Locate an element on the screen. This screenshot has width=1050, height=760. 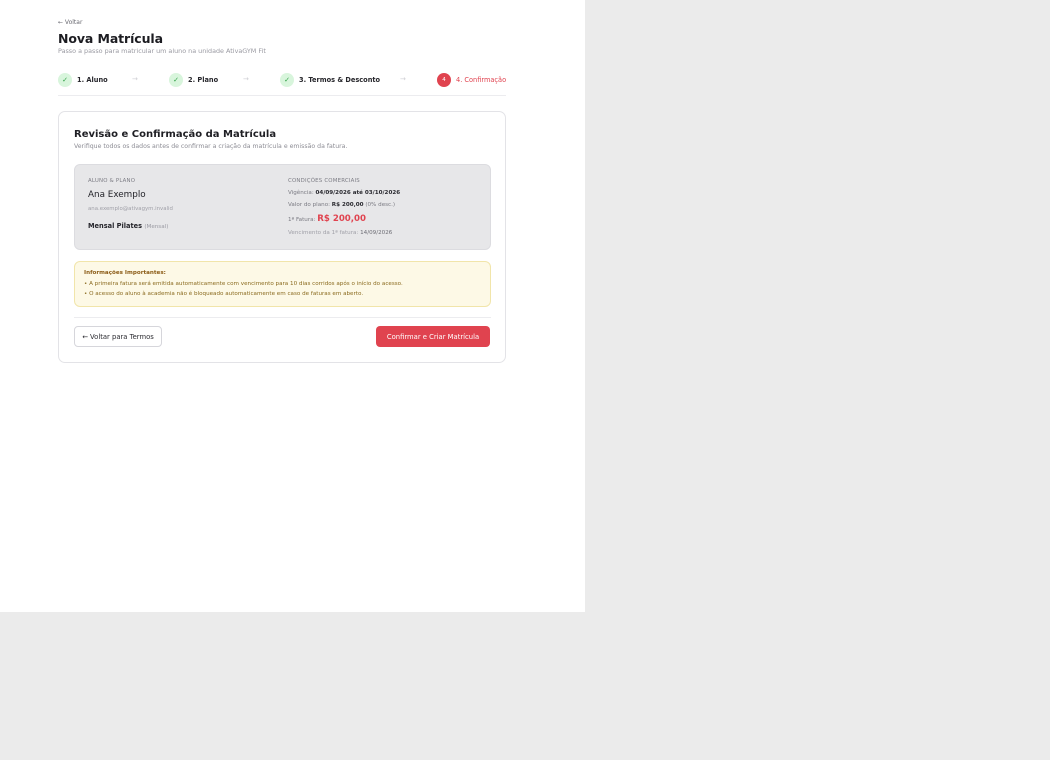
student-plan-heading: ALUNO & PLANO is located at coordinates (112, 181).